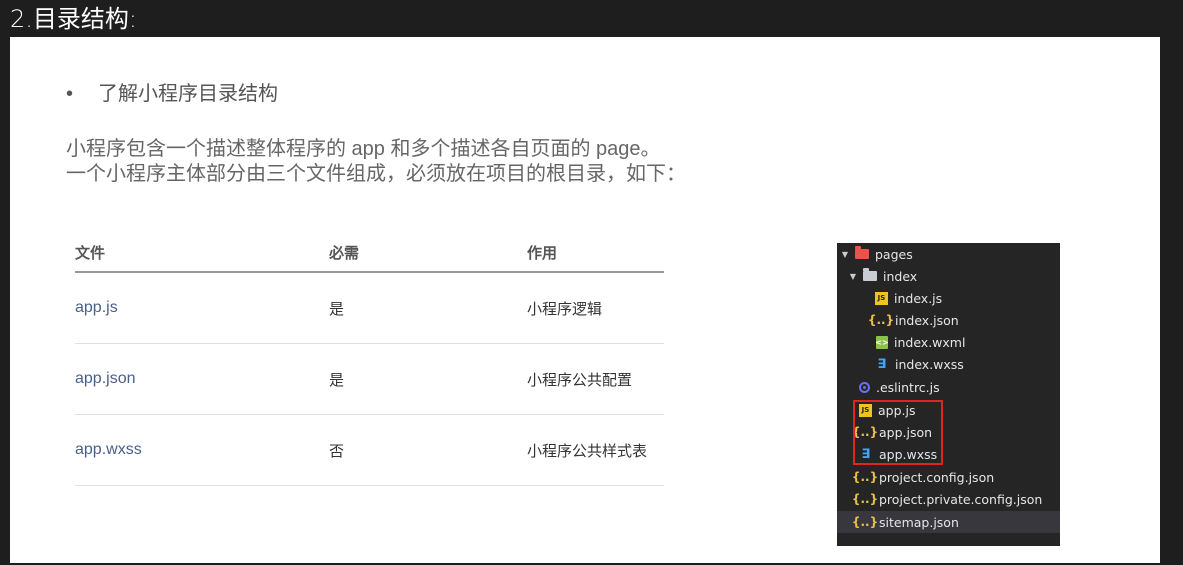 This screenshot has width=1183, height=565. Describe the element at coordinates (428, 450) in the screenshot. I see `cell-required: 否` at that location.